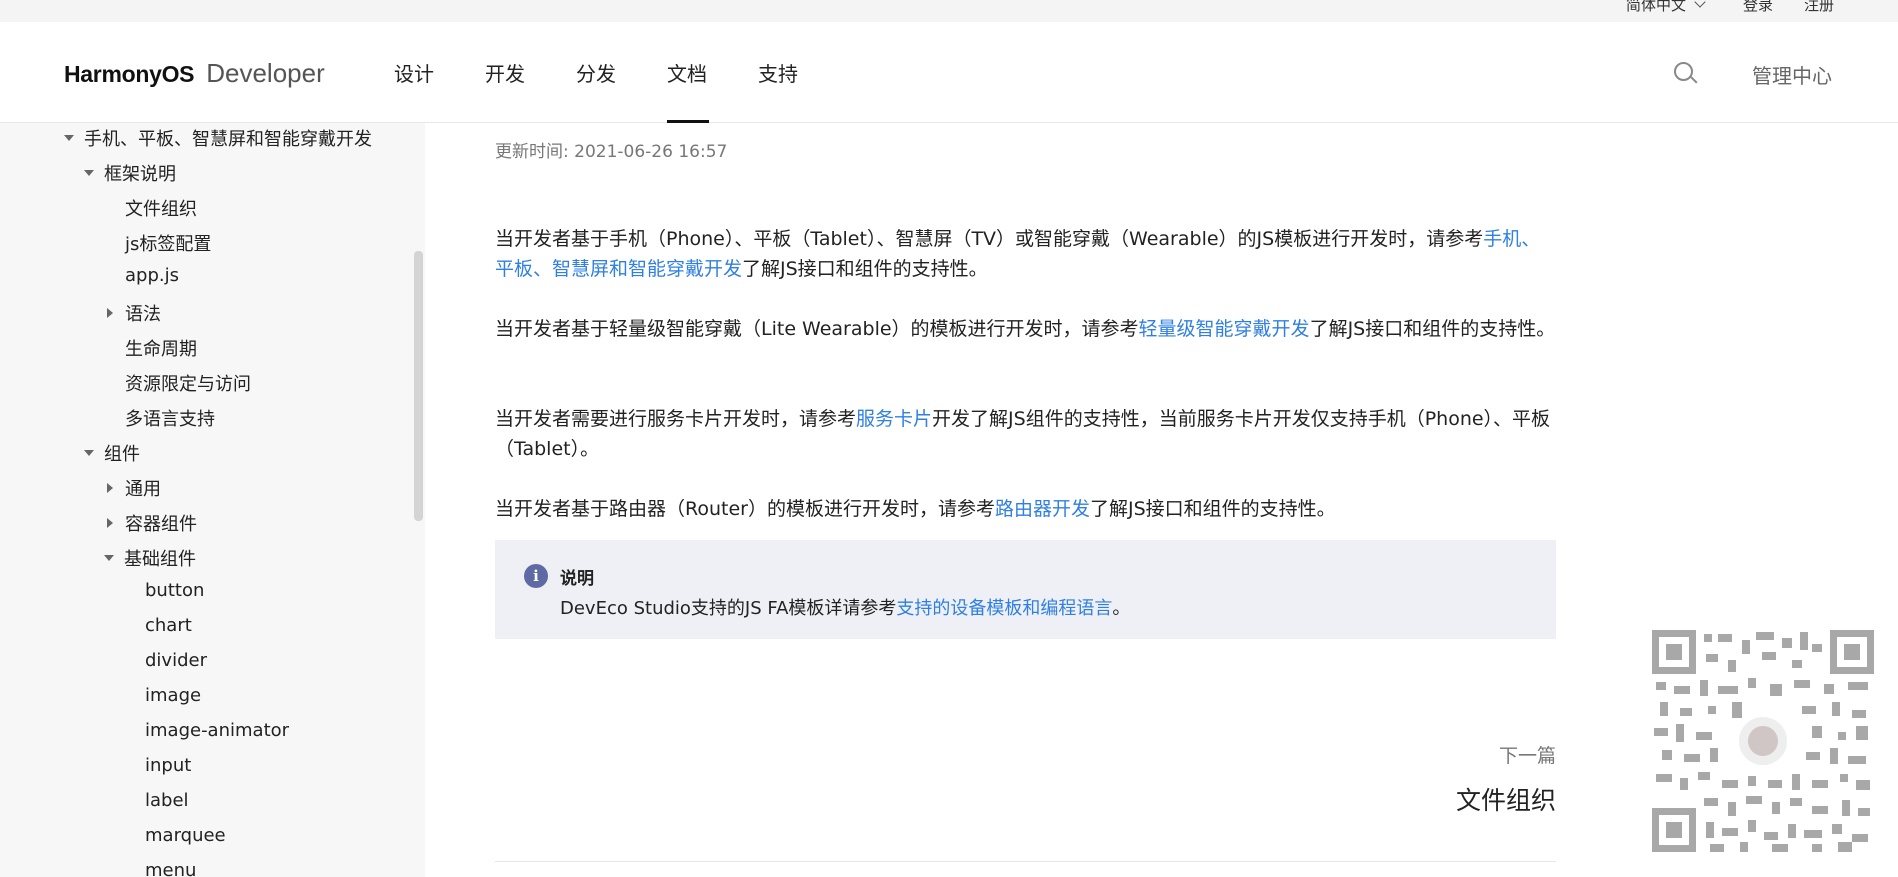 This screenshot has width=1898, height=877. Describe the element at coordinates (134, 313) in the screenshot. I see `sidebar-item-syntax: 语法` at that location.